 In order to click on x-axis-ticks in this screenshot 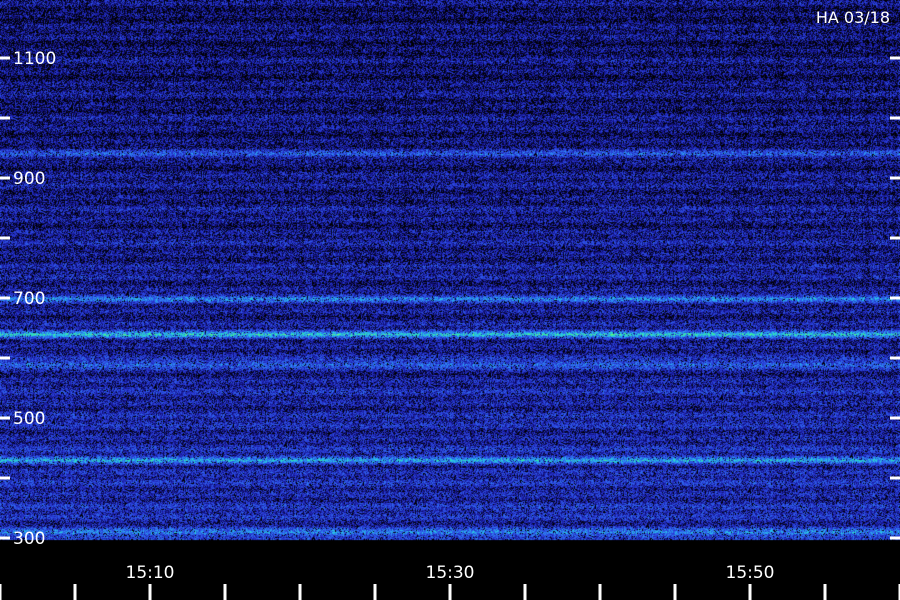, I will do `click(450, 592)`.